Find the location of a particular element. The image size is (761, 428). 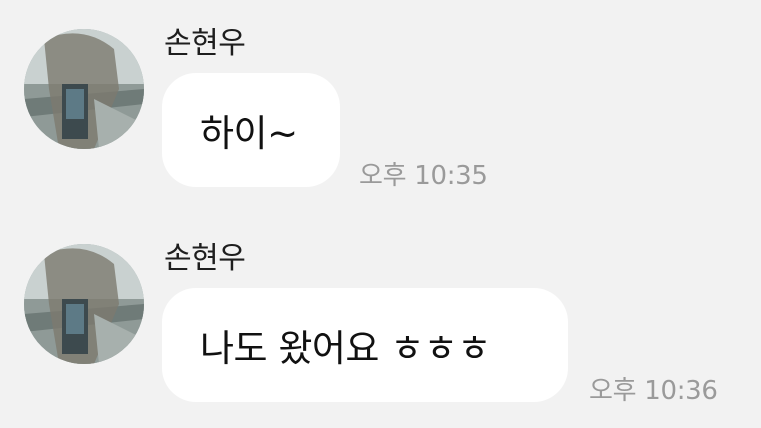

message-text: 하이~ is located at coordinates (249, 133).